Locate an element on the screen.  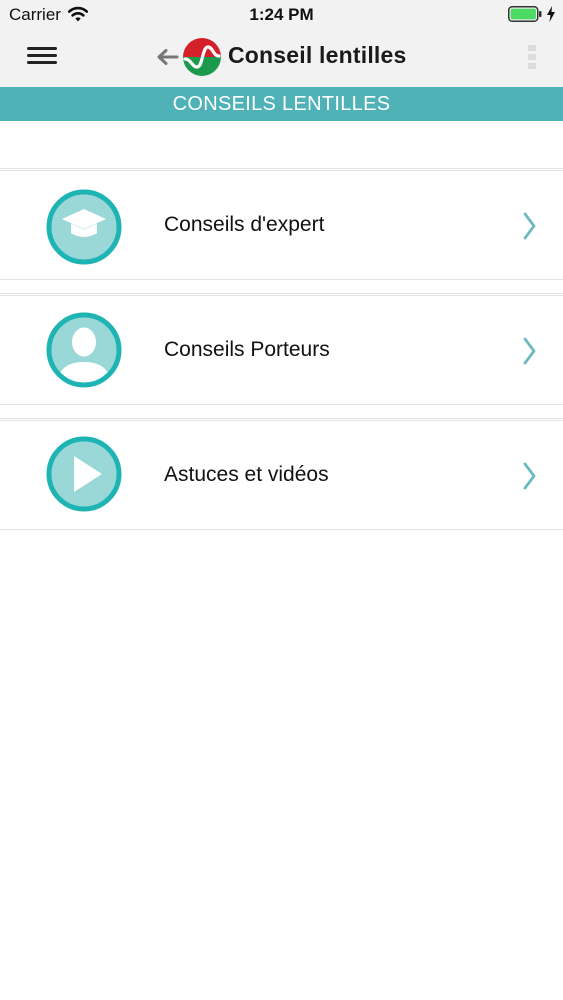
item-label: Astuces et vidéos is located at coordinates (246, 474).